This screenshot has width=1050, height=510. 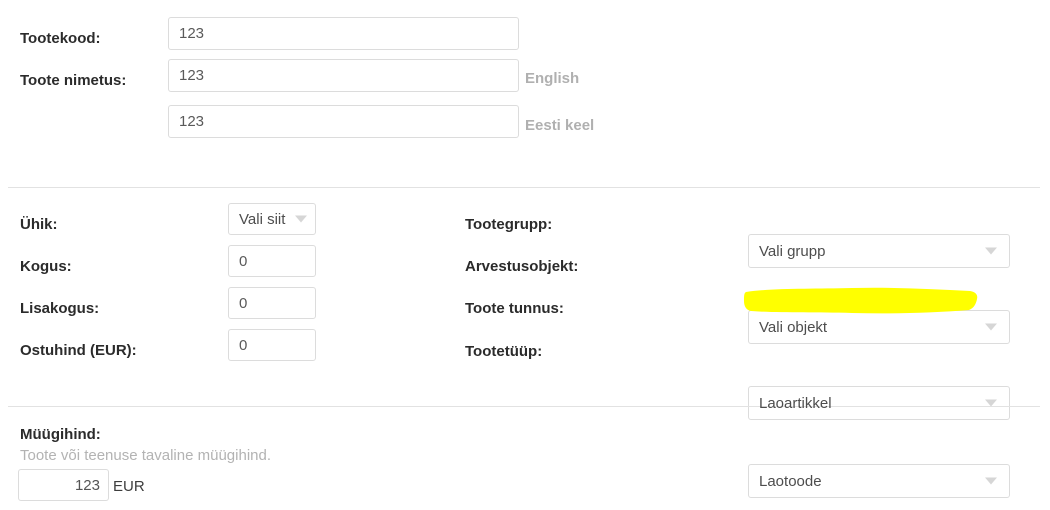 What do you see at coordinates (343, 121) in the screenshot?
I see `input-toote-nimetus-estonian` at bounding box center [343, 121].